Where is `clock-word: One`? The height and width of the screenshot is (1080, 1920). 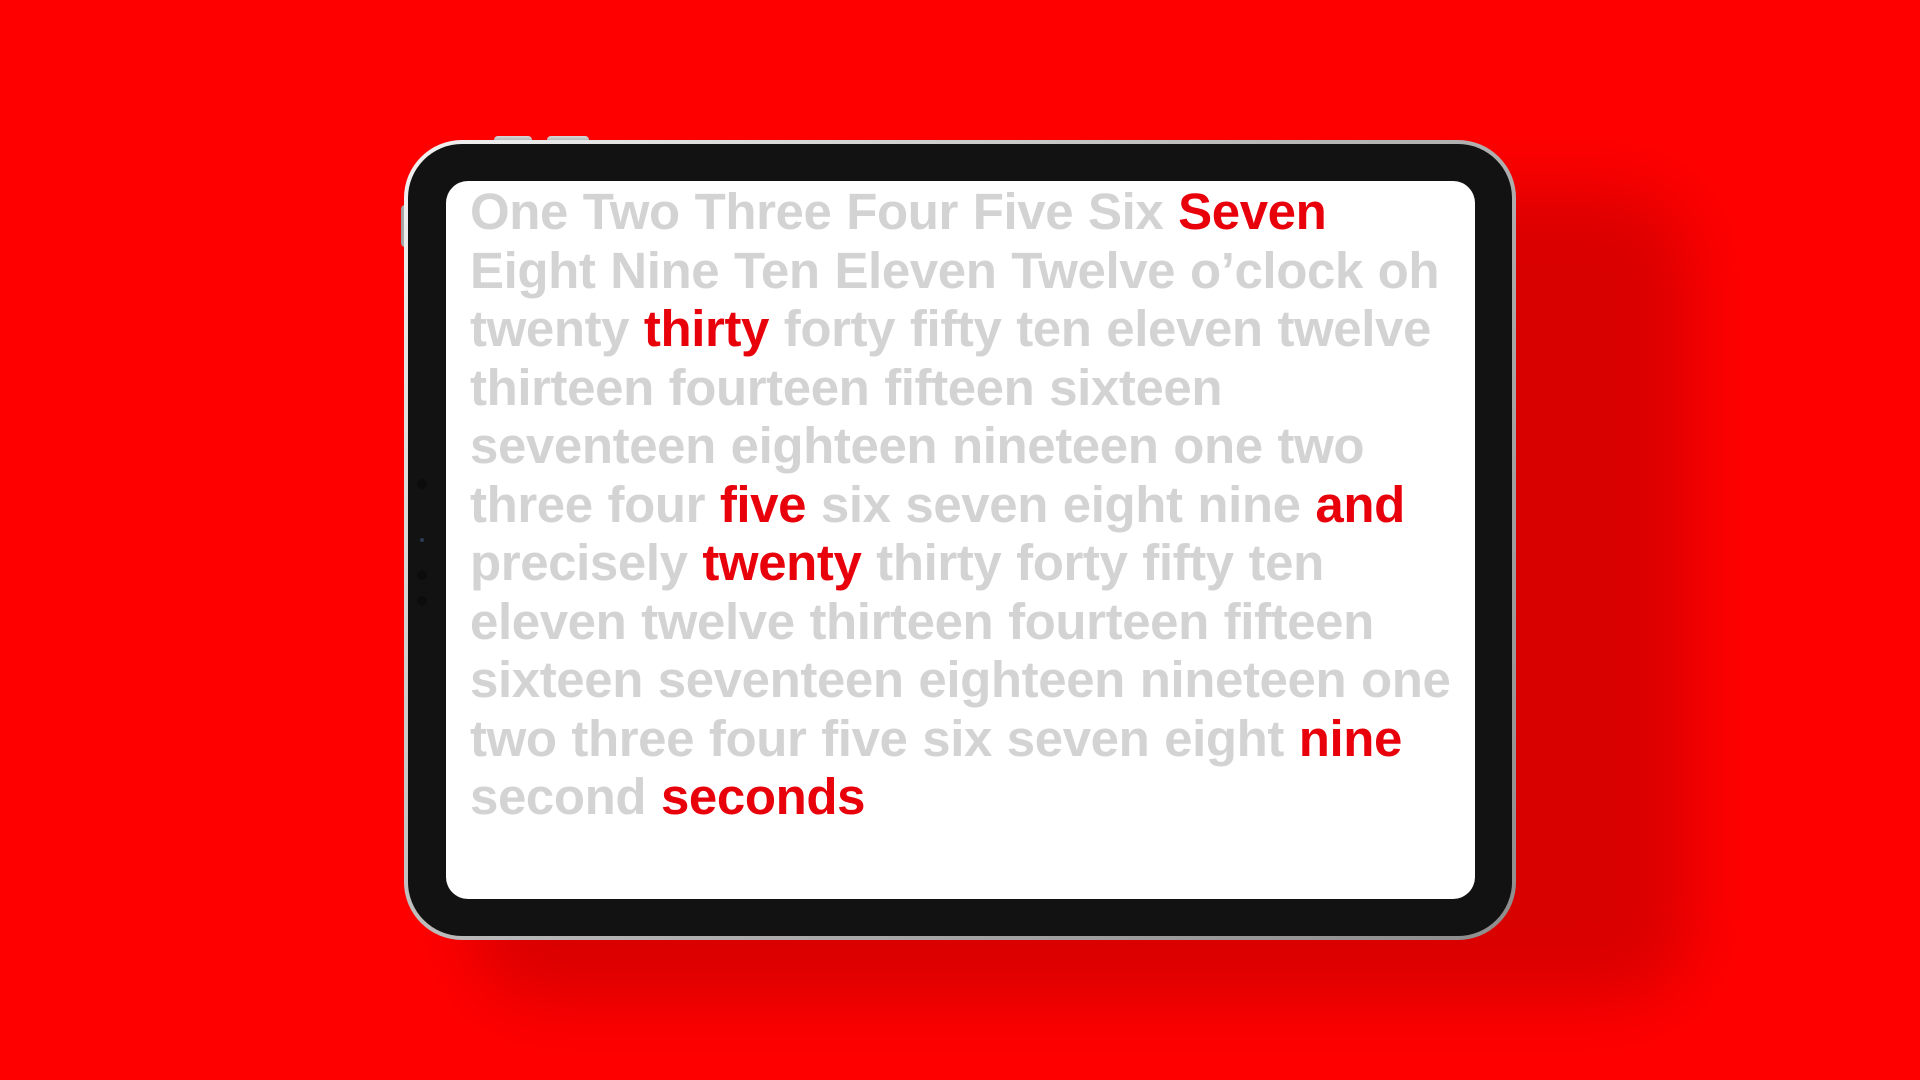 clock-word: One is located at coordinates (519, 211).